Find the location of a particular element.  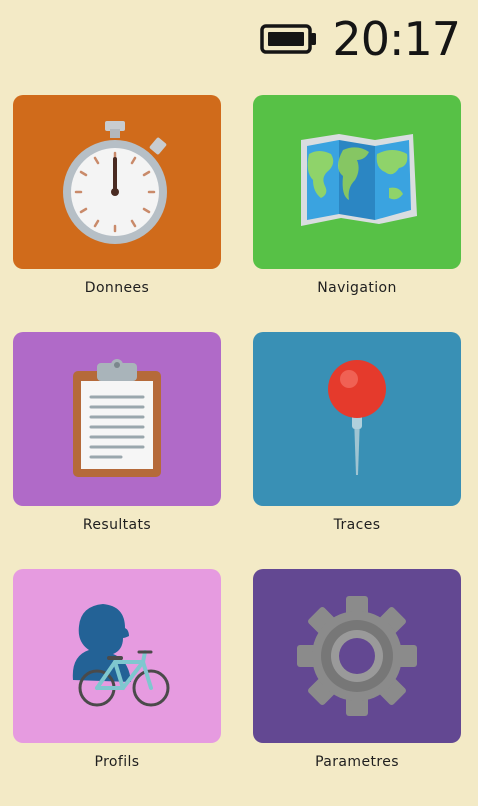

pushpin-icon is located at coordinates (357, 417).